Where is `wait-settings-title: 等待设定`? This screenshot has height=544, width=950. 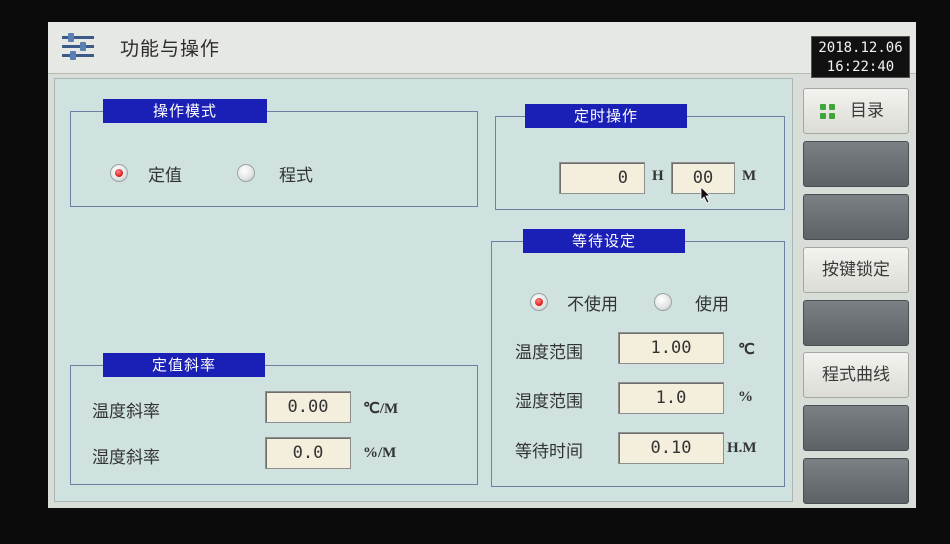
wait-settings-title: 等待设定 is located at coordinates (604, 241).